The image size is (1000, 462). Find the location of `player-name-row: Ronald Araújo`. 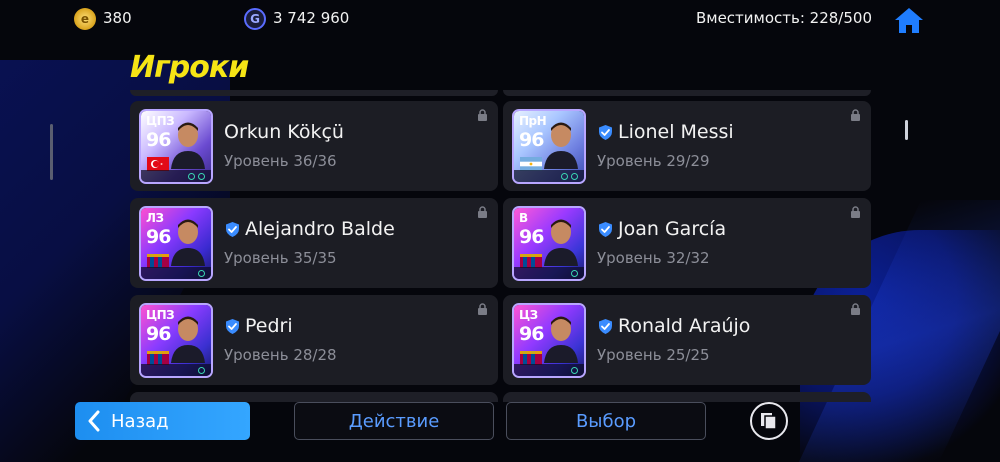

player-name-row: Ronald Araújo is located at coordinates (673, 326).